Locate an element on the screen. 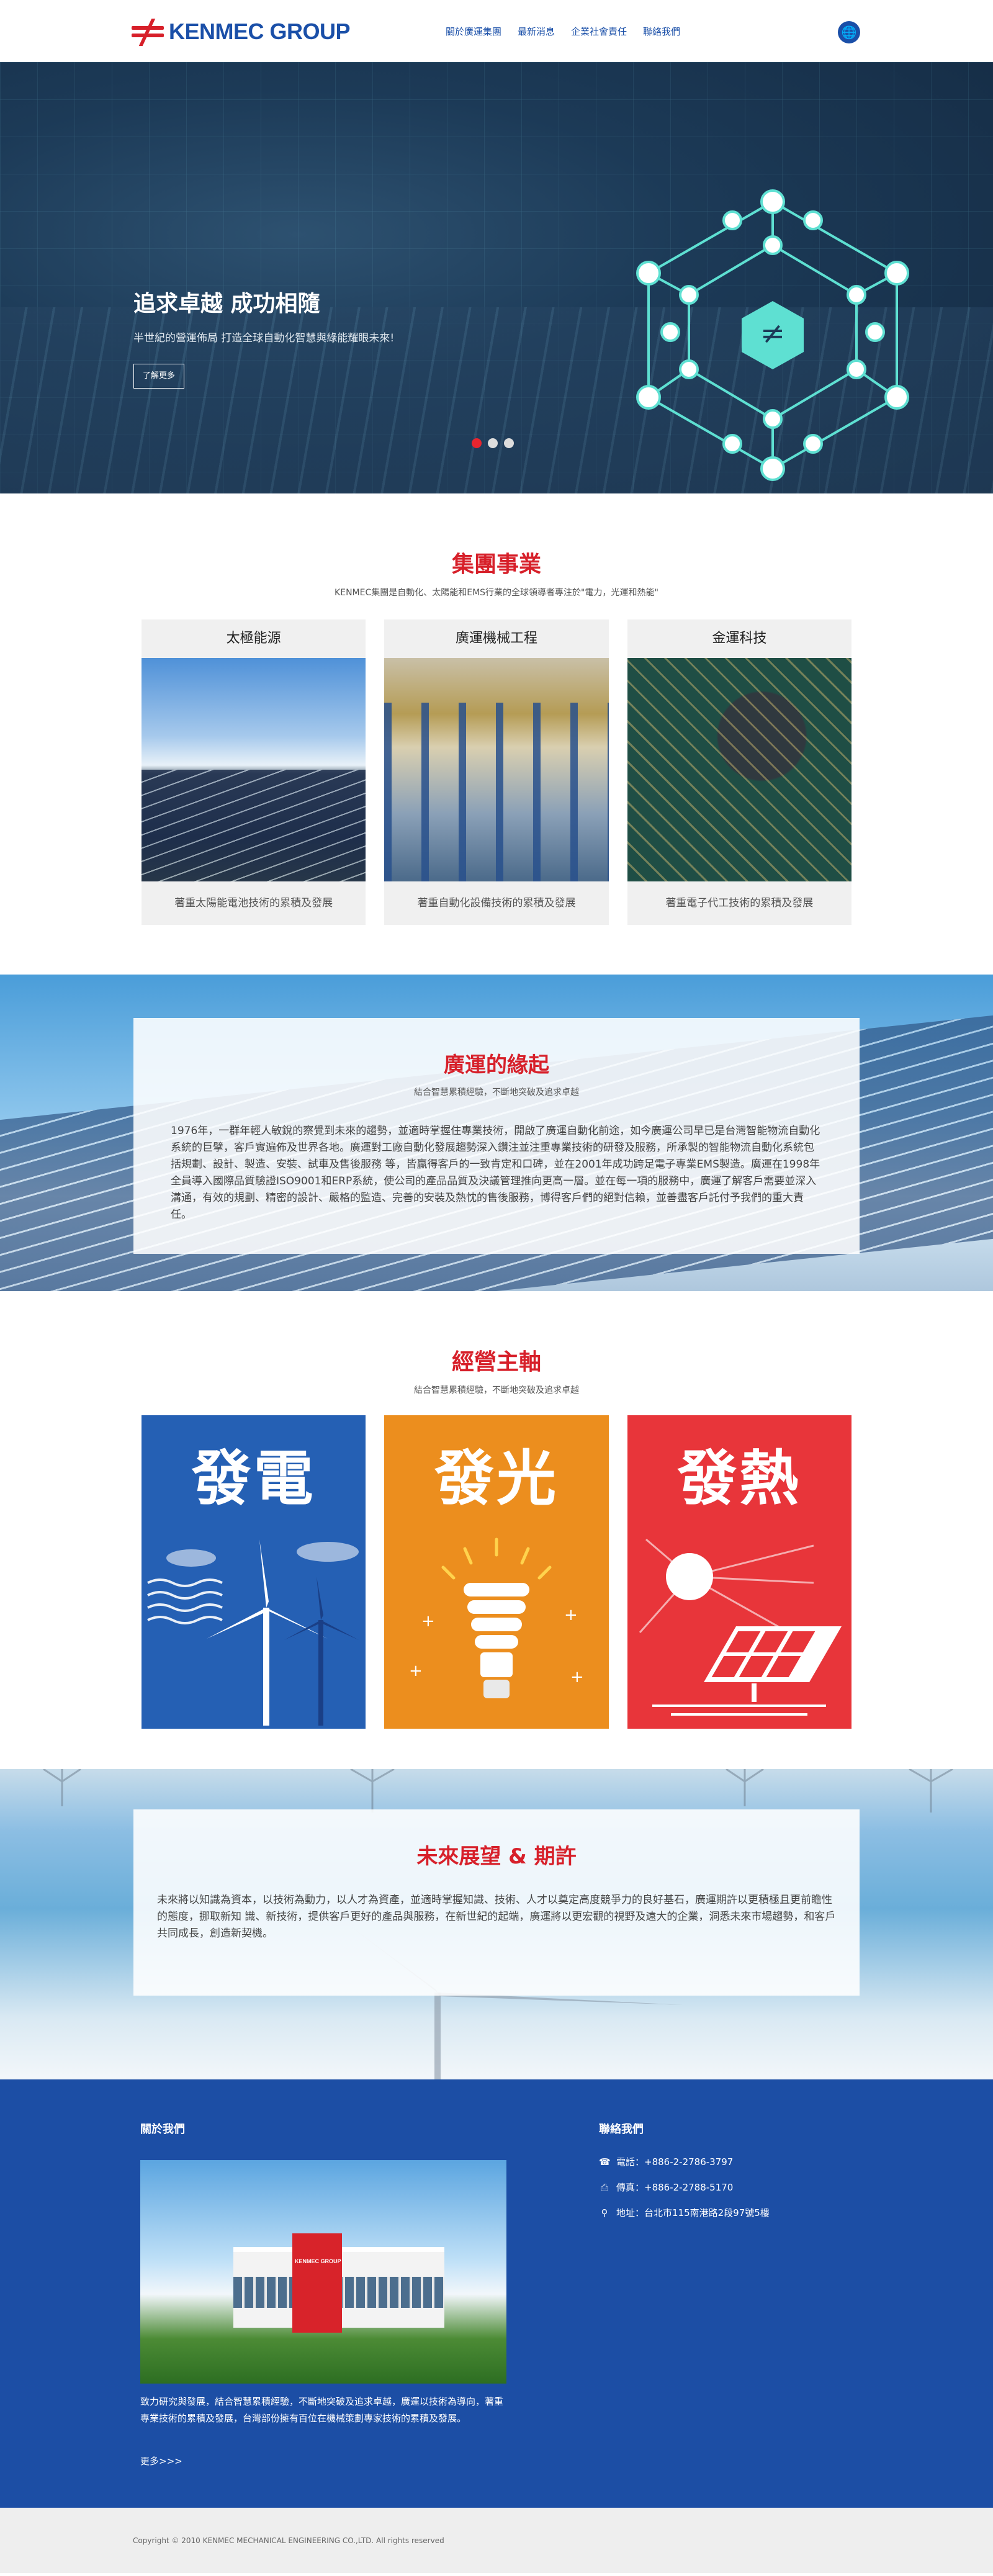 Image resolution: width=993 pixels, height=2576 pixels. axis-card-light: 發光 + + + + is located at coordinates (496, 1572).